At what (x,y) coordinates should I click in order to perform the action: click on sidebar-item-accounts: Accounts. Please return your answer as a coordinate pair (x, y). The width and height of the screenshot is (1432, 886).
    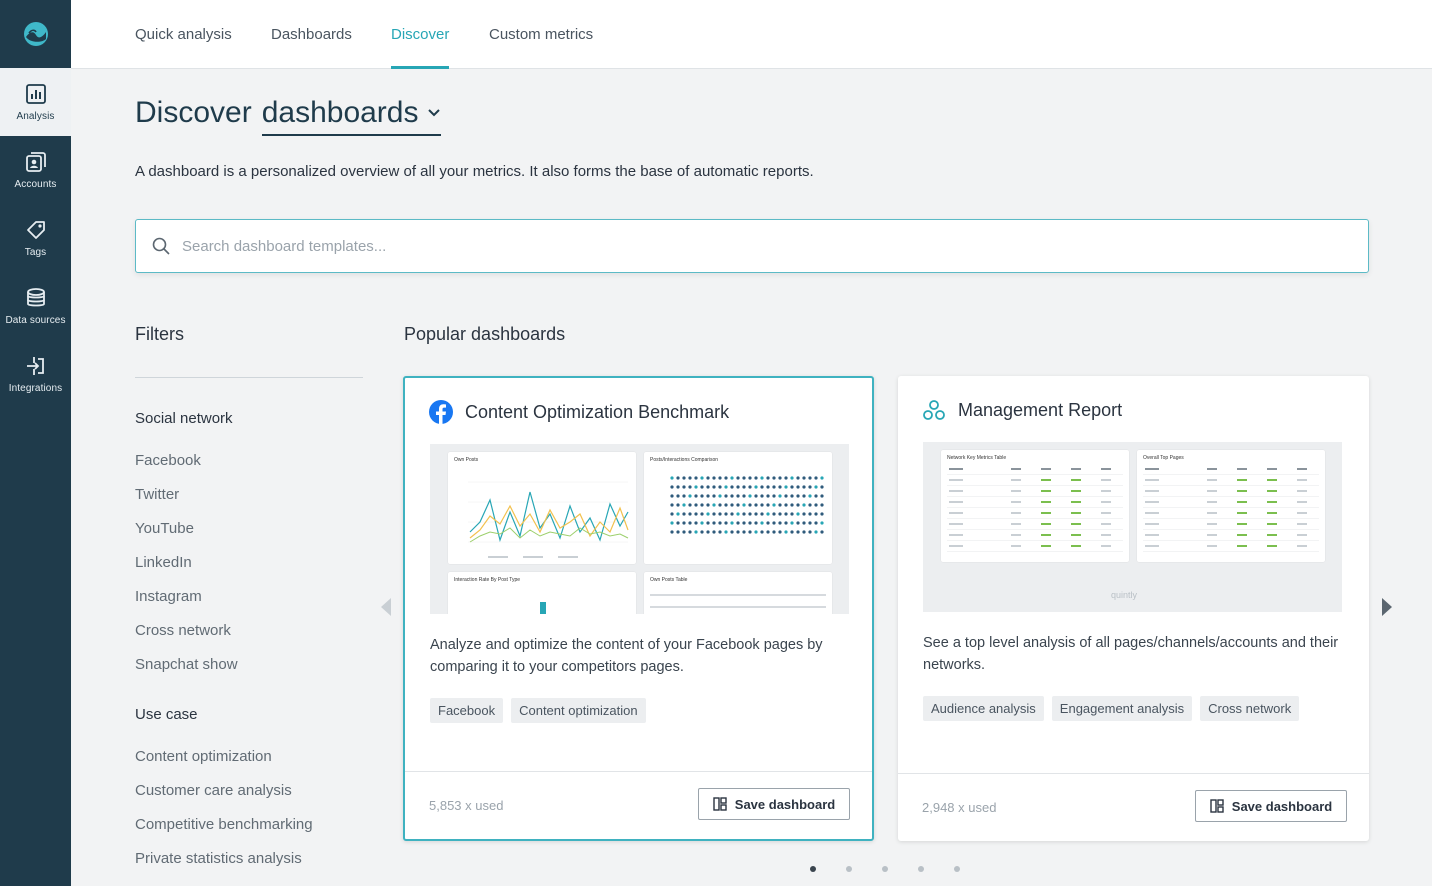
    Looking at the image, I should click on (35, 170).